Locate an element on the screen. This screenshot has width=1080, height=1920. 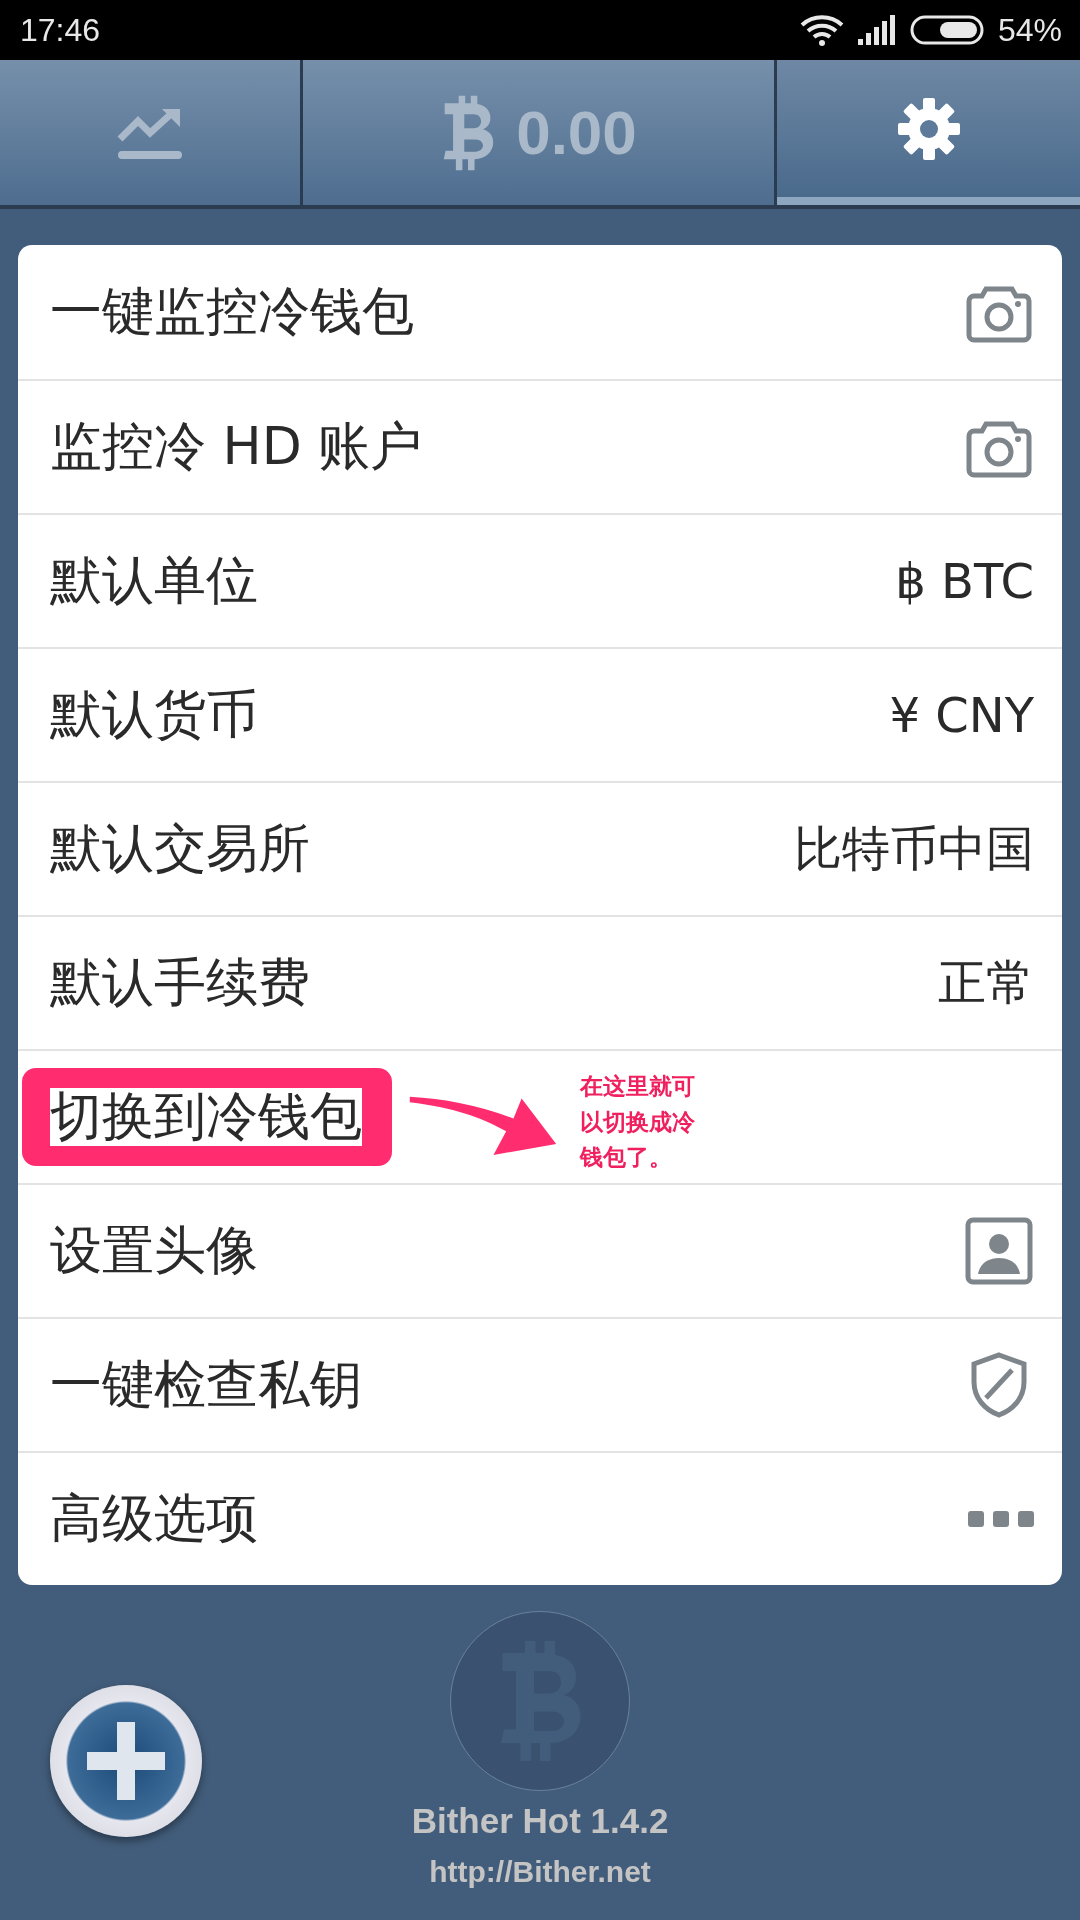
settings-item: 切换到冷钱包 在这里就可以切换成冷钱包了。 is located at coordinates (540, 1116).